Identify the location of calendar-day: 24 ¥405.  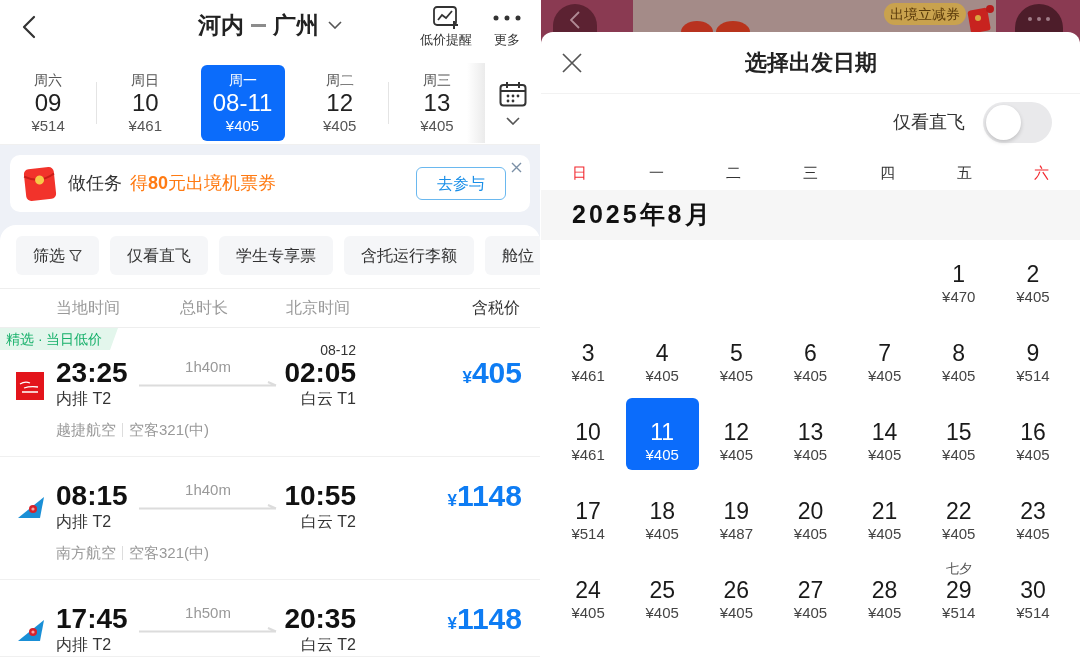
(588, 592).